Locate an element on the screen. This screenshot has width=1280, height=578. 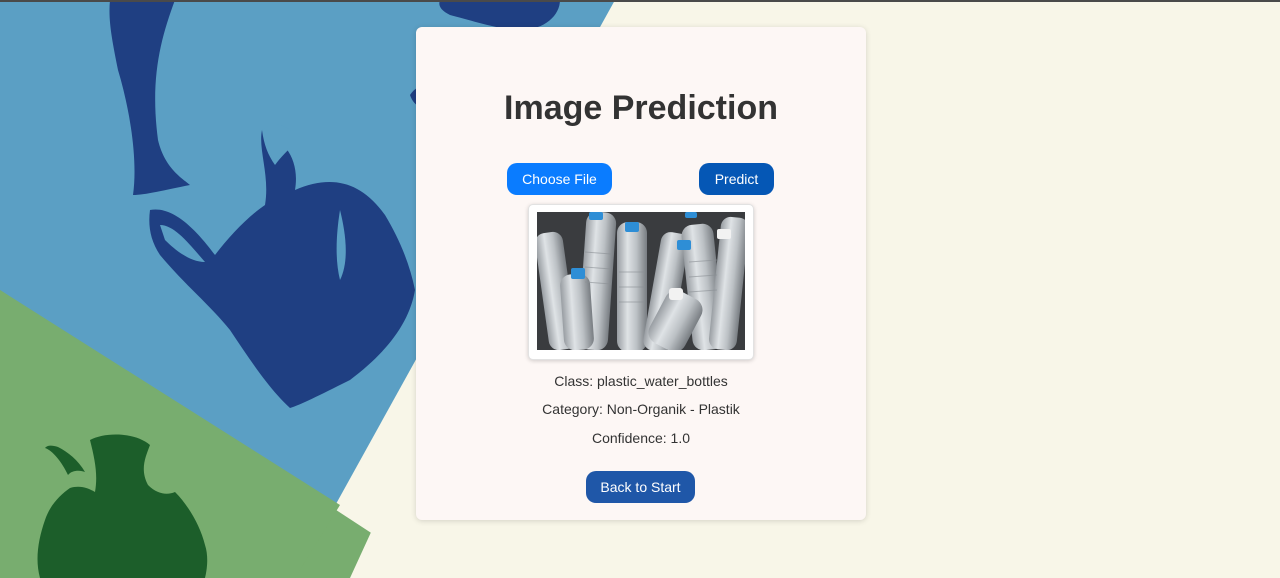
back-to-start-button: Back to Start is located at coordinates (640, 487).